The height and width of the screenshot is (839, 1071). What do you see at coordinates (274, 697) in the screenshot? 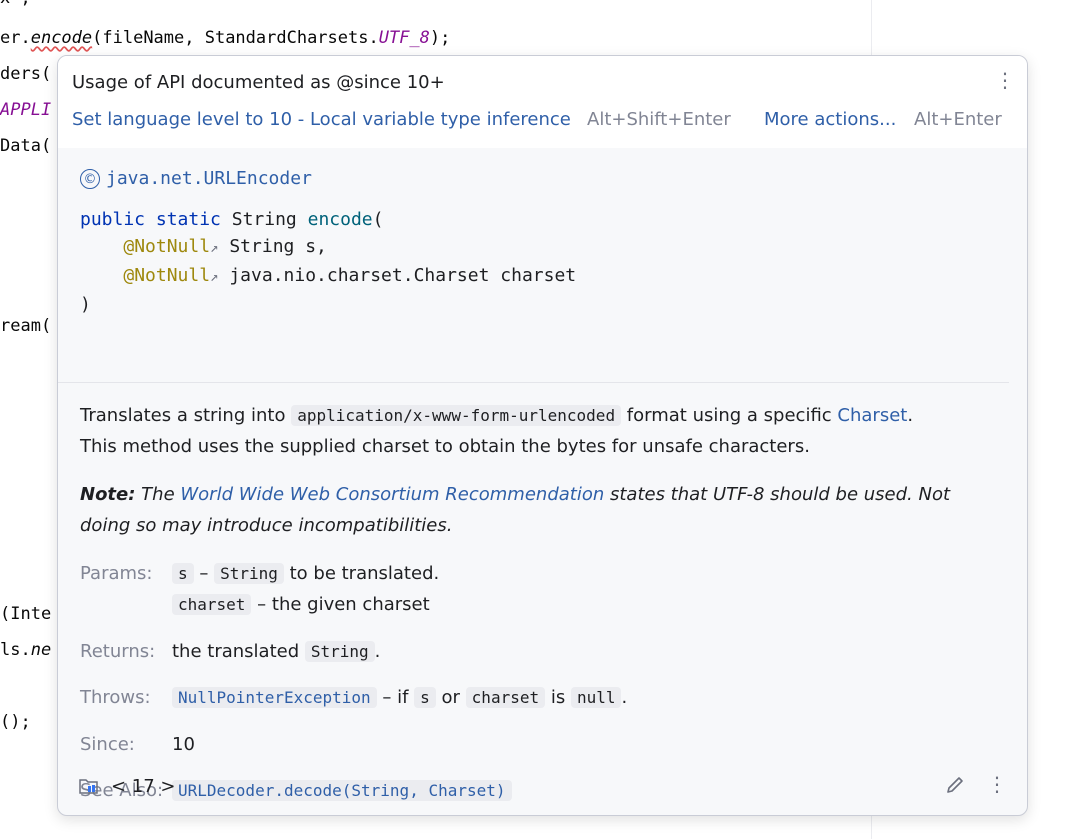
I see `npe-link: NullPointerException` at bounding box center [274, 697].